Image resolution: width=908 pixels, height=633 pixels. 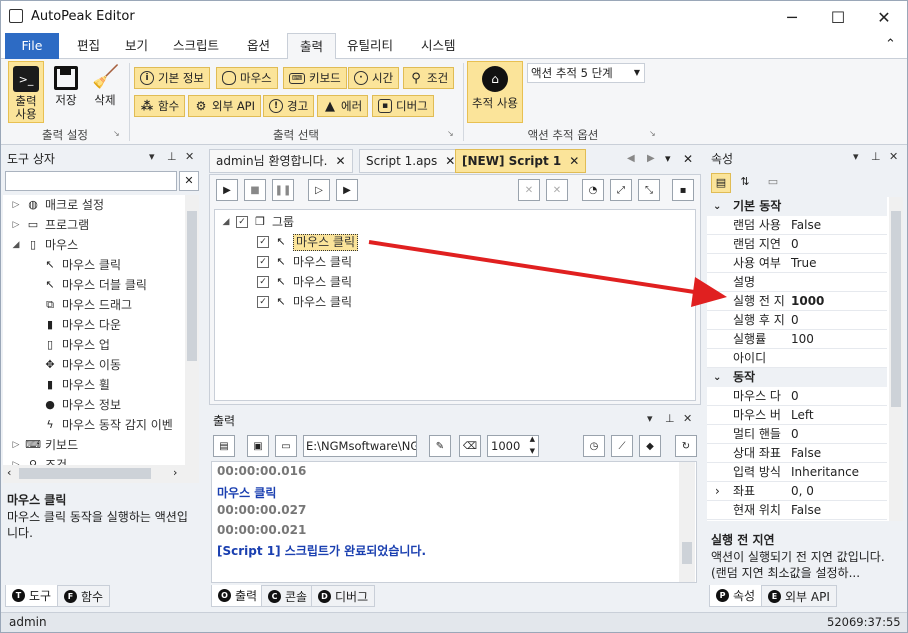 I want to click on toolbox-item: ▷ ⌨ 키보드, so click(x=45, y=445).